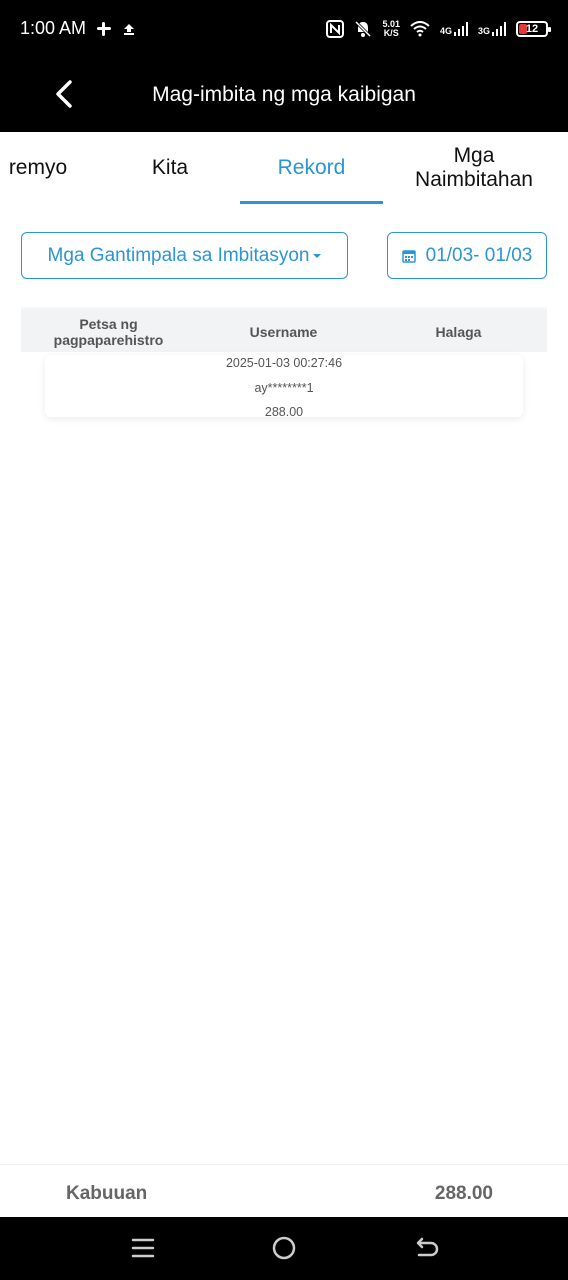 Image resolution: width=568 pixels, height=1280 pixels. Describe the element at coordinates (178, 255) in the screenshot. I see `reward-type-label: Mga Gantimpala sa Imbitasyon` at that location.